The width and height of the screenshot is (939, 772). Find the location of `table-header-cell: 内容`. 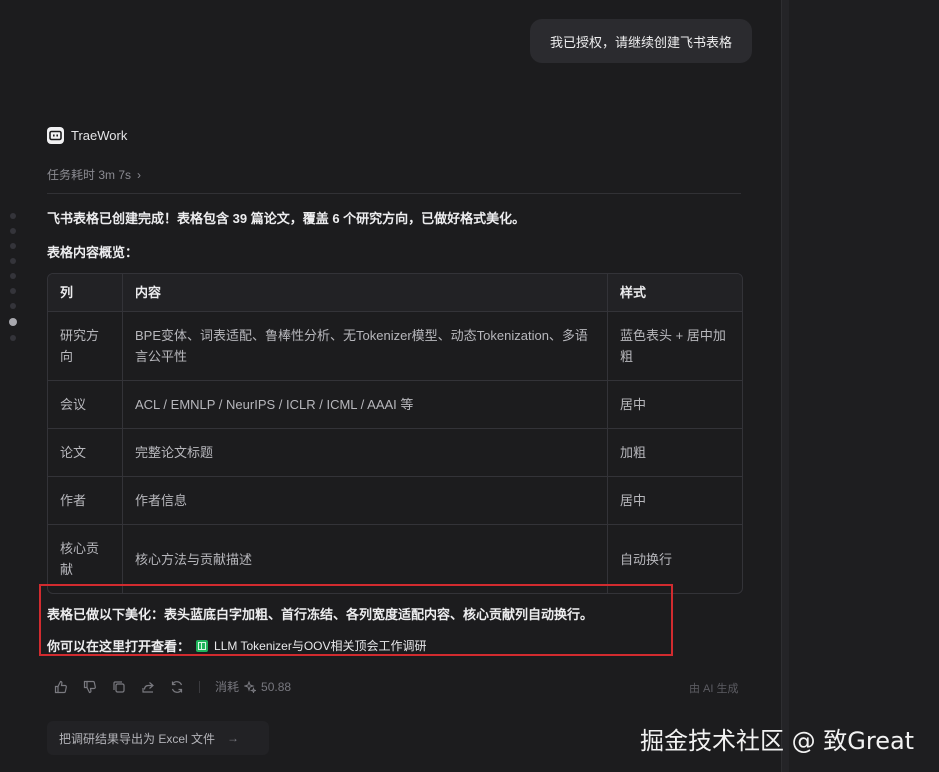

table-header-cell: 内容 is located at coordinates (365, 292).